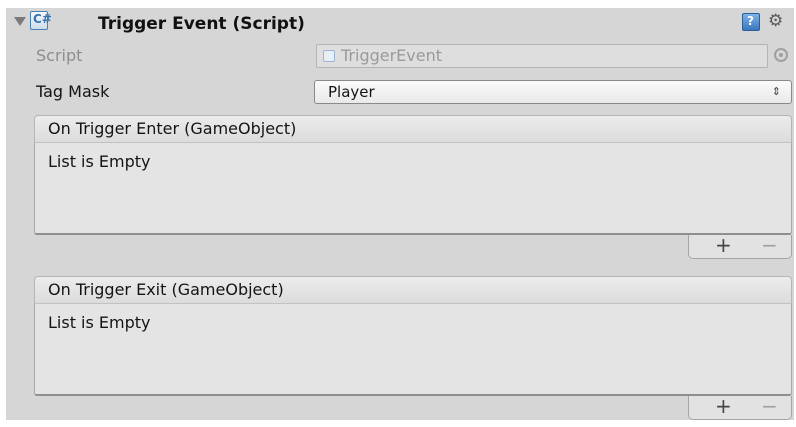 The height and width of the screenshot is (427, 796). I want to click on script-file-icon, so click(329, 56).